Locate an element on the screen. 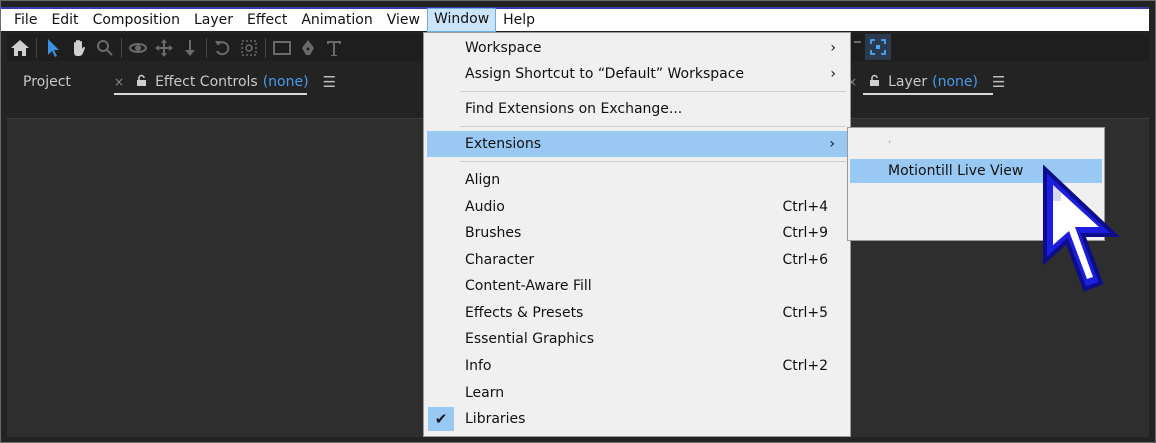 The height and width of the screenshot is (443, 1156). menu-item-content-aware-fill: Content-Aware Fill is located at coordinates (637, 286).